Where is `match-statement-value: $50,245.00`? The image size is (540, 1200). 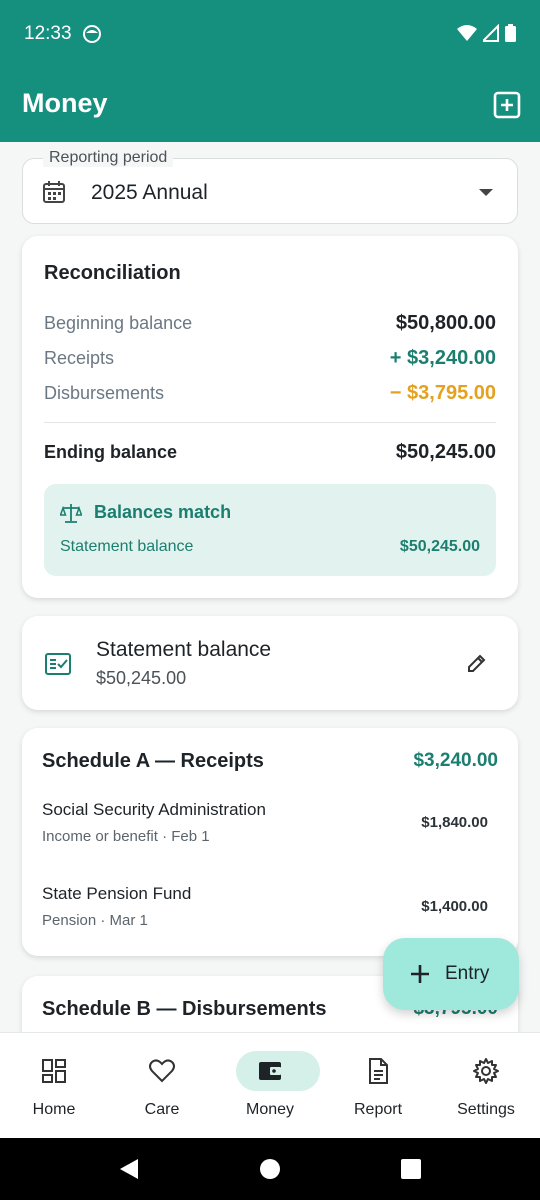 match-statement-value: $50,245.00 is located at coordinates (439, 546).